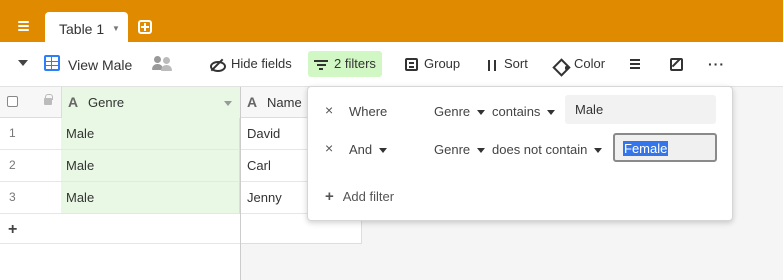 This screenshot has width=783, height=280. I want to click on row-number: 2, so click(30, 166).